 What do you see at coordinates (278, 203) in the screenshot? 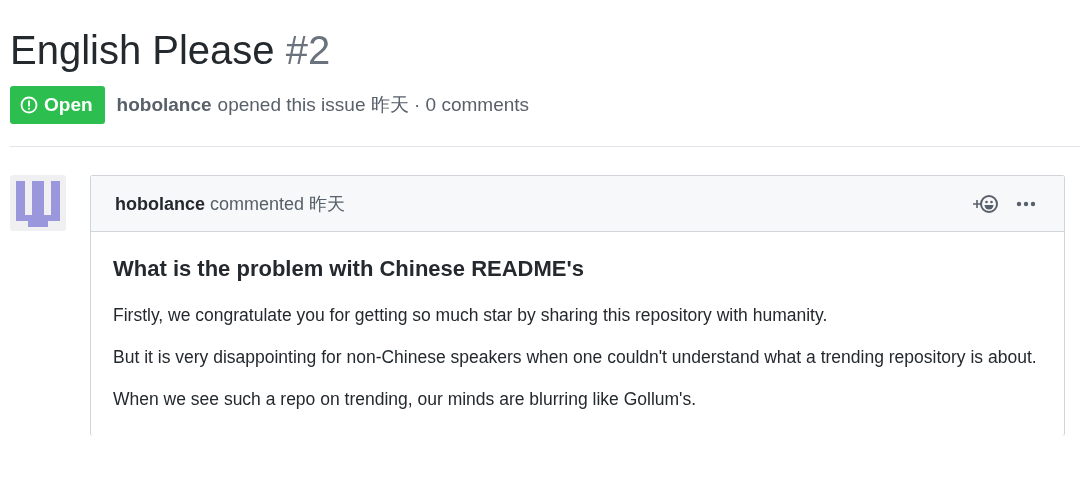
I see `comment-timestamp: commented 昨天` at bounding box center [278, 203].